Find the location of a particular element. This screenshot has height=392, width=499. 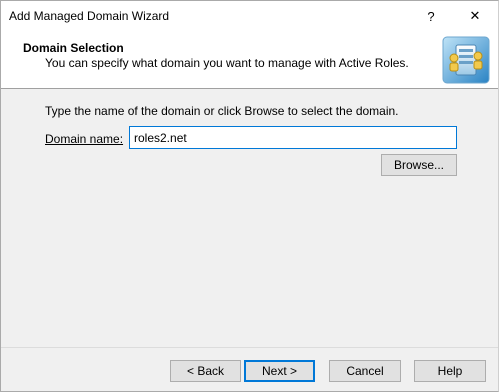

next-button: Next > is located at coordinates (279, 371).